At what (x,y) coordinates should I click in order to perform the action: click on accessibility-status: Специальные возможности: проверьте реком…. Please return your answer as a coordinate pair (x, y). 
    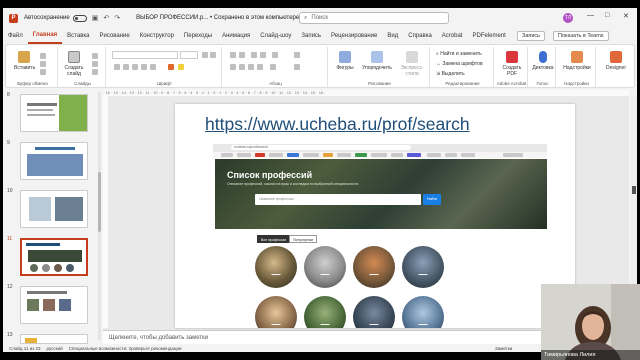
    Looking at the image, I should click on (125, 348).